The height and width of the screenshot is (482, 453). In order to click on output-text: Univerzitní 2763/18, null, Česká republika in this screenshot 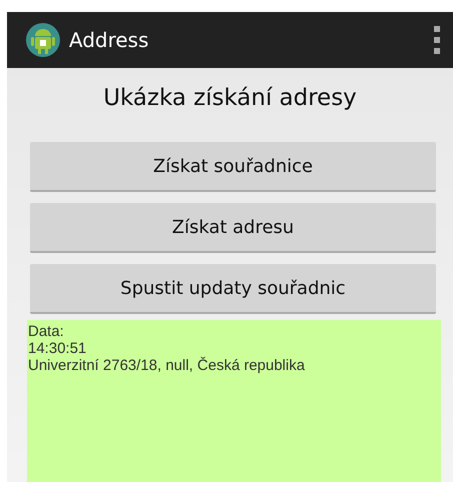, I will do `click(167, 365)`.